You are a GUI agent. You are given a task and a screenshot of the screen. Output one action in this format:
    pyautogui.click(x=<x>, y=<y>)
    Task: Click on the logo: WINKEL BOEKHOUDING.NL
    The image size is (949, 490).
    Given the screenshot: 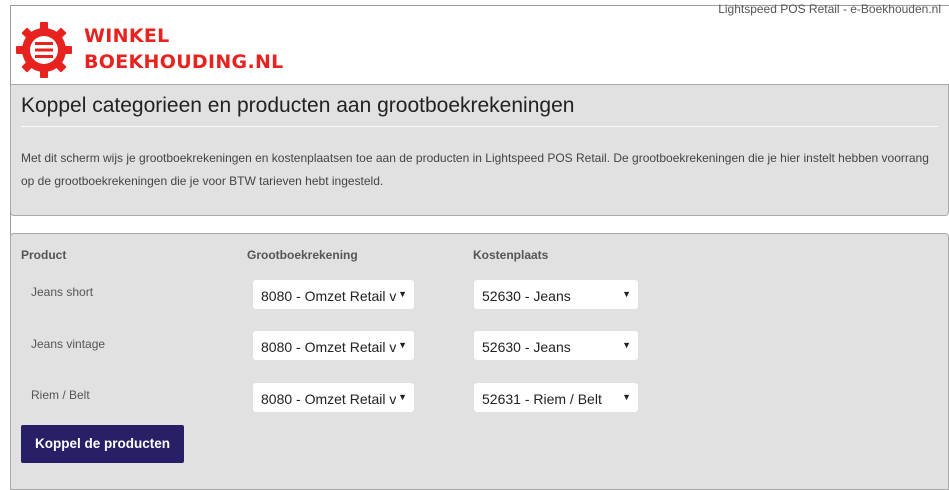 What is the action you would take?
    pyautogui.click(x=149, y=50)
    